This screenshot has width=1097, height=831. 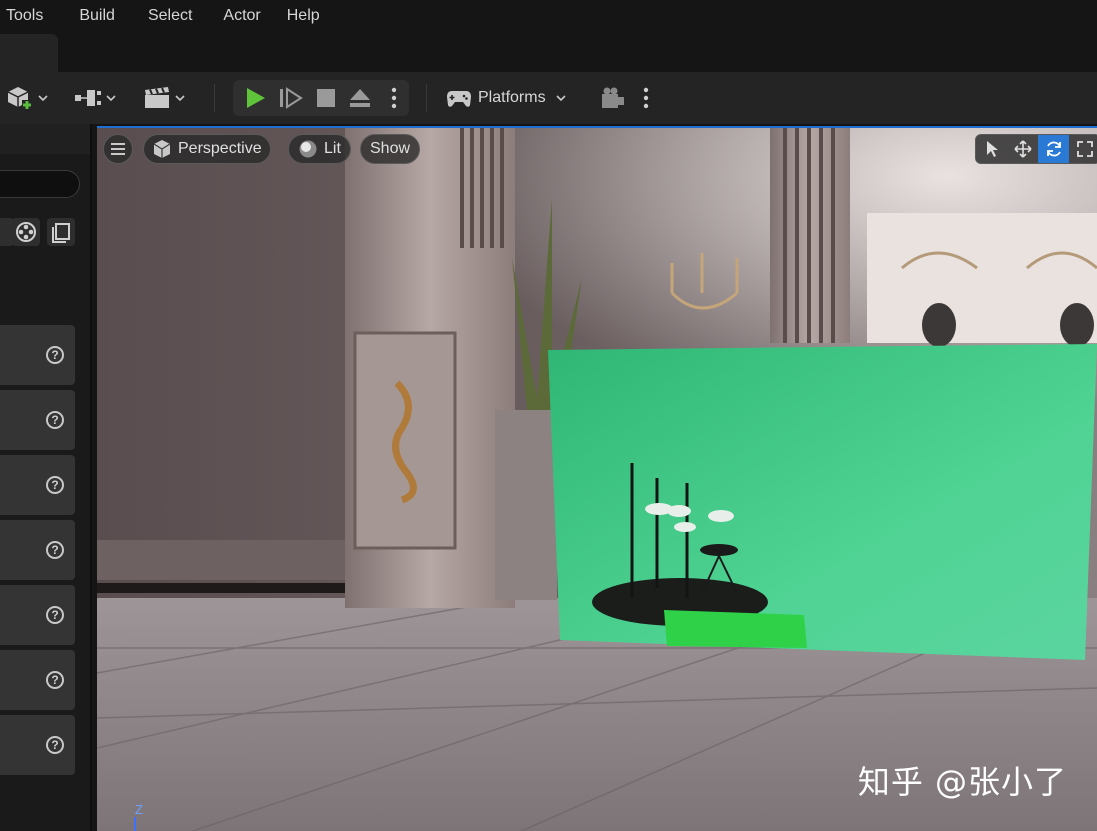 I want to click on cursor-icon, so click(x=992, y=149).